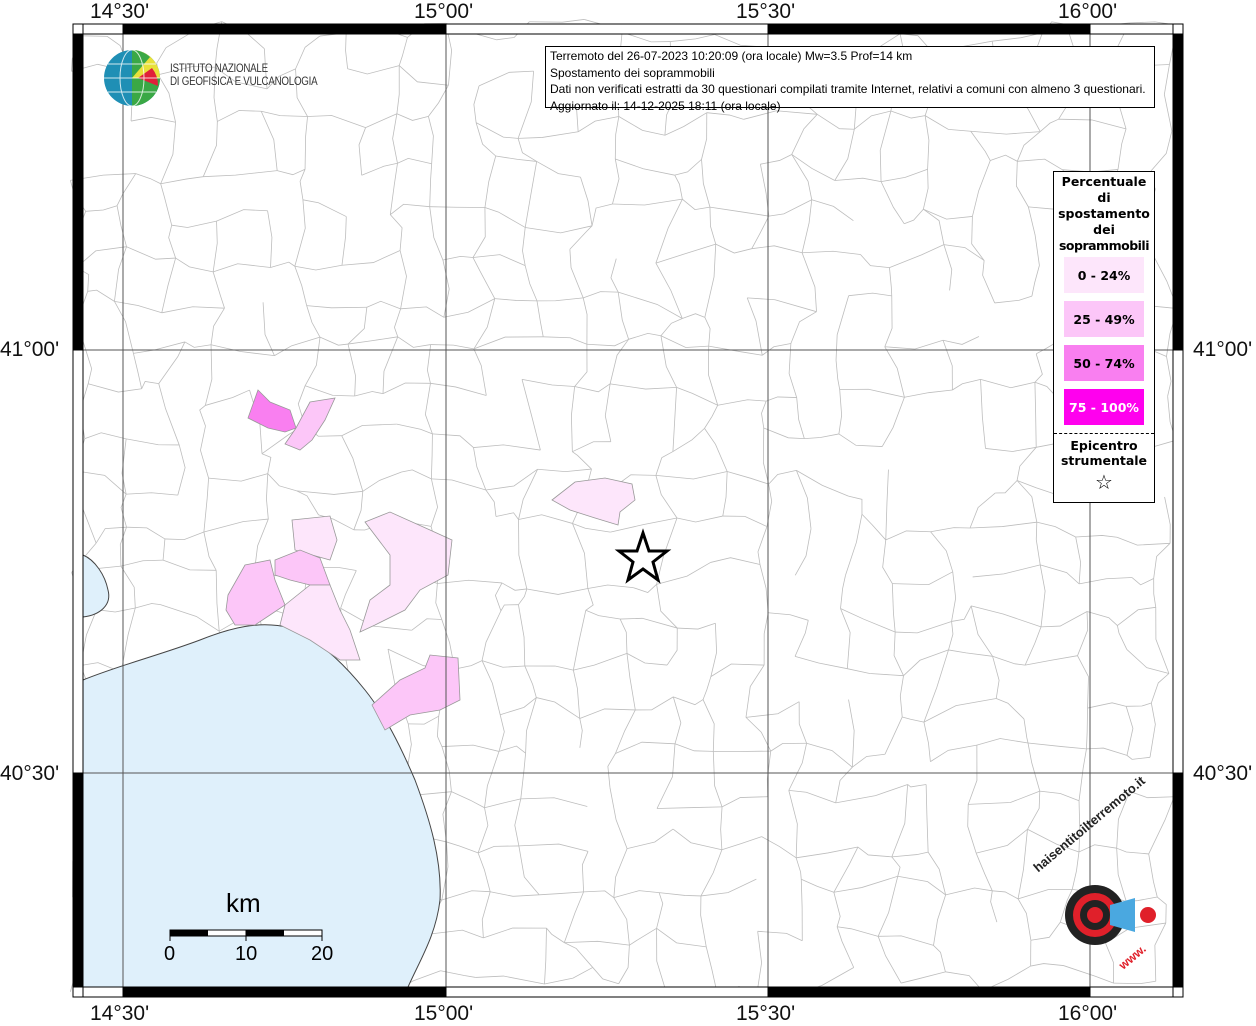 Image resolution: width=1256 pixels, height=1026 pixels. I want to click on lon-label-top: 15°00', so click(443, 12).